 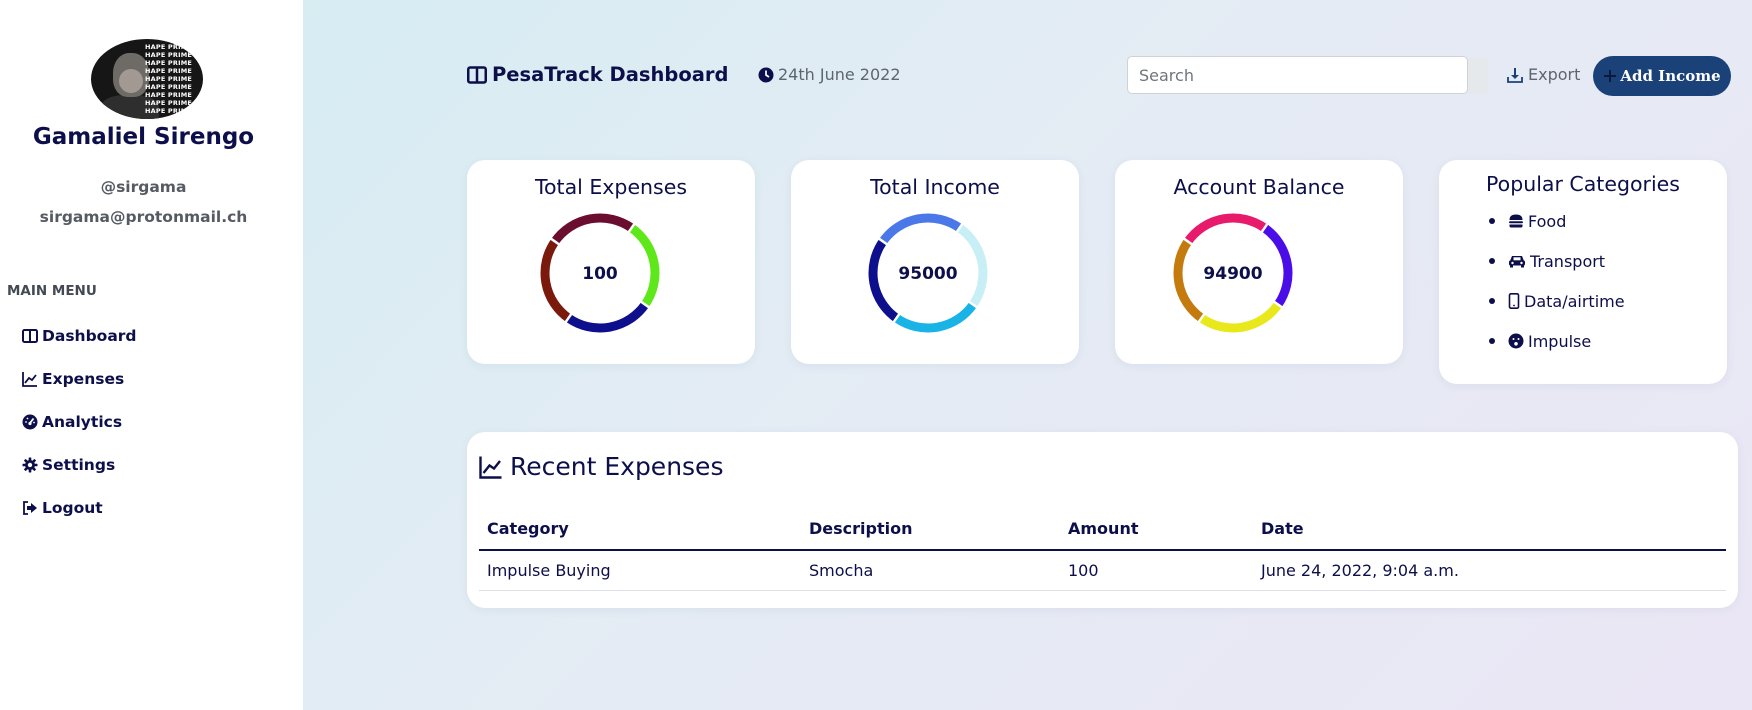 I want to click on account-balance-card: Account Balance 94900, so click(x=1259, y=262).